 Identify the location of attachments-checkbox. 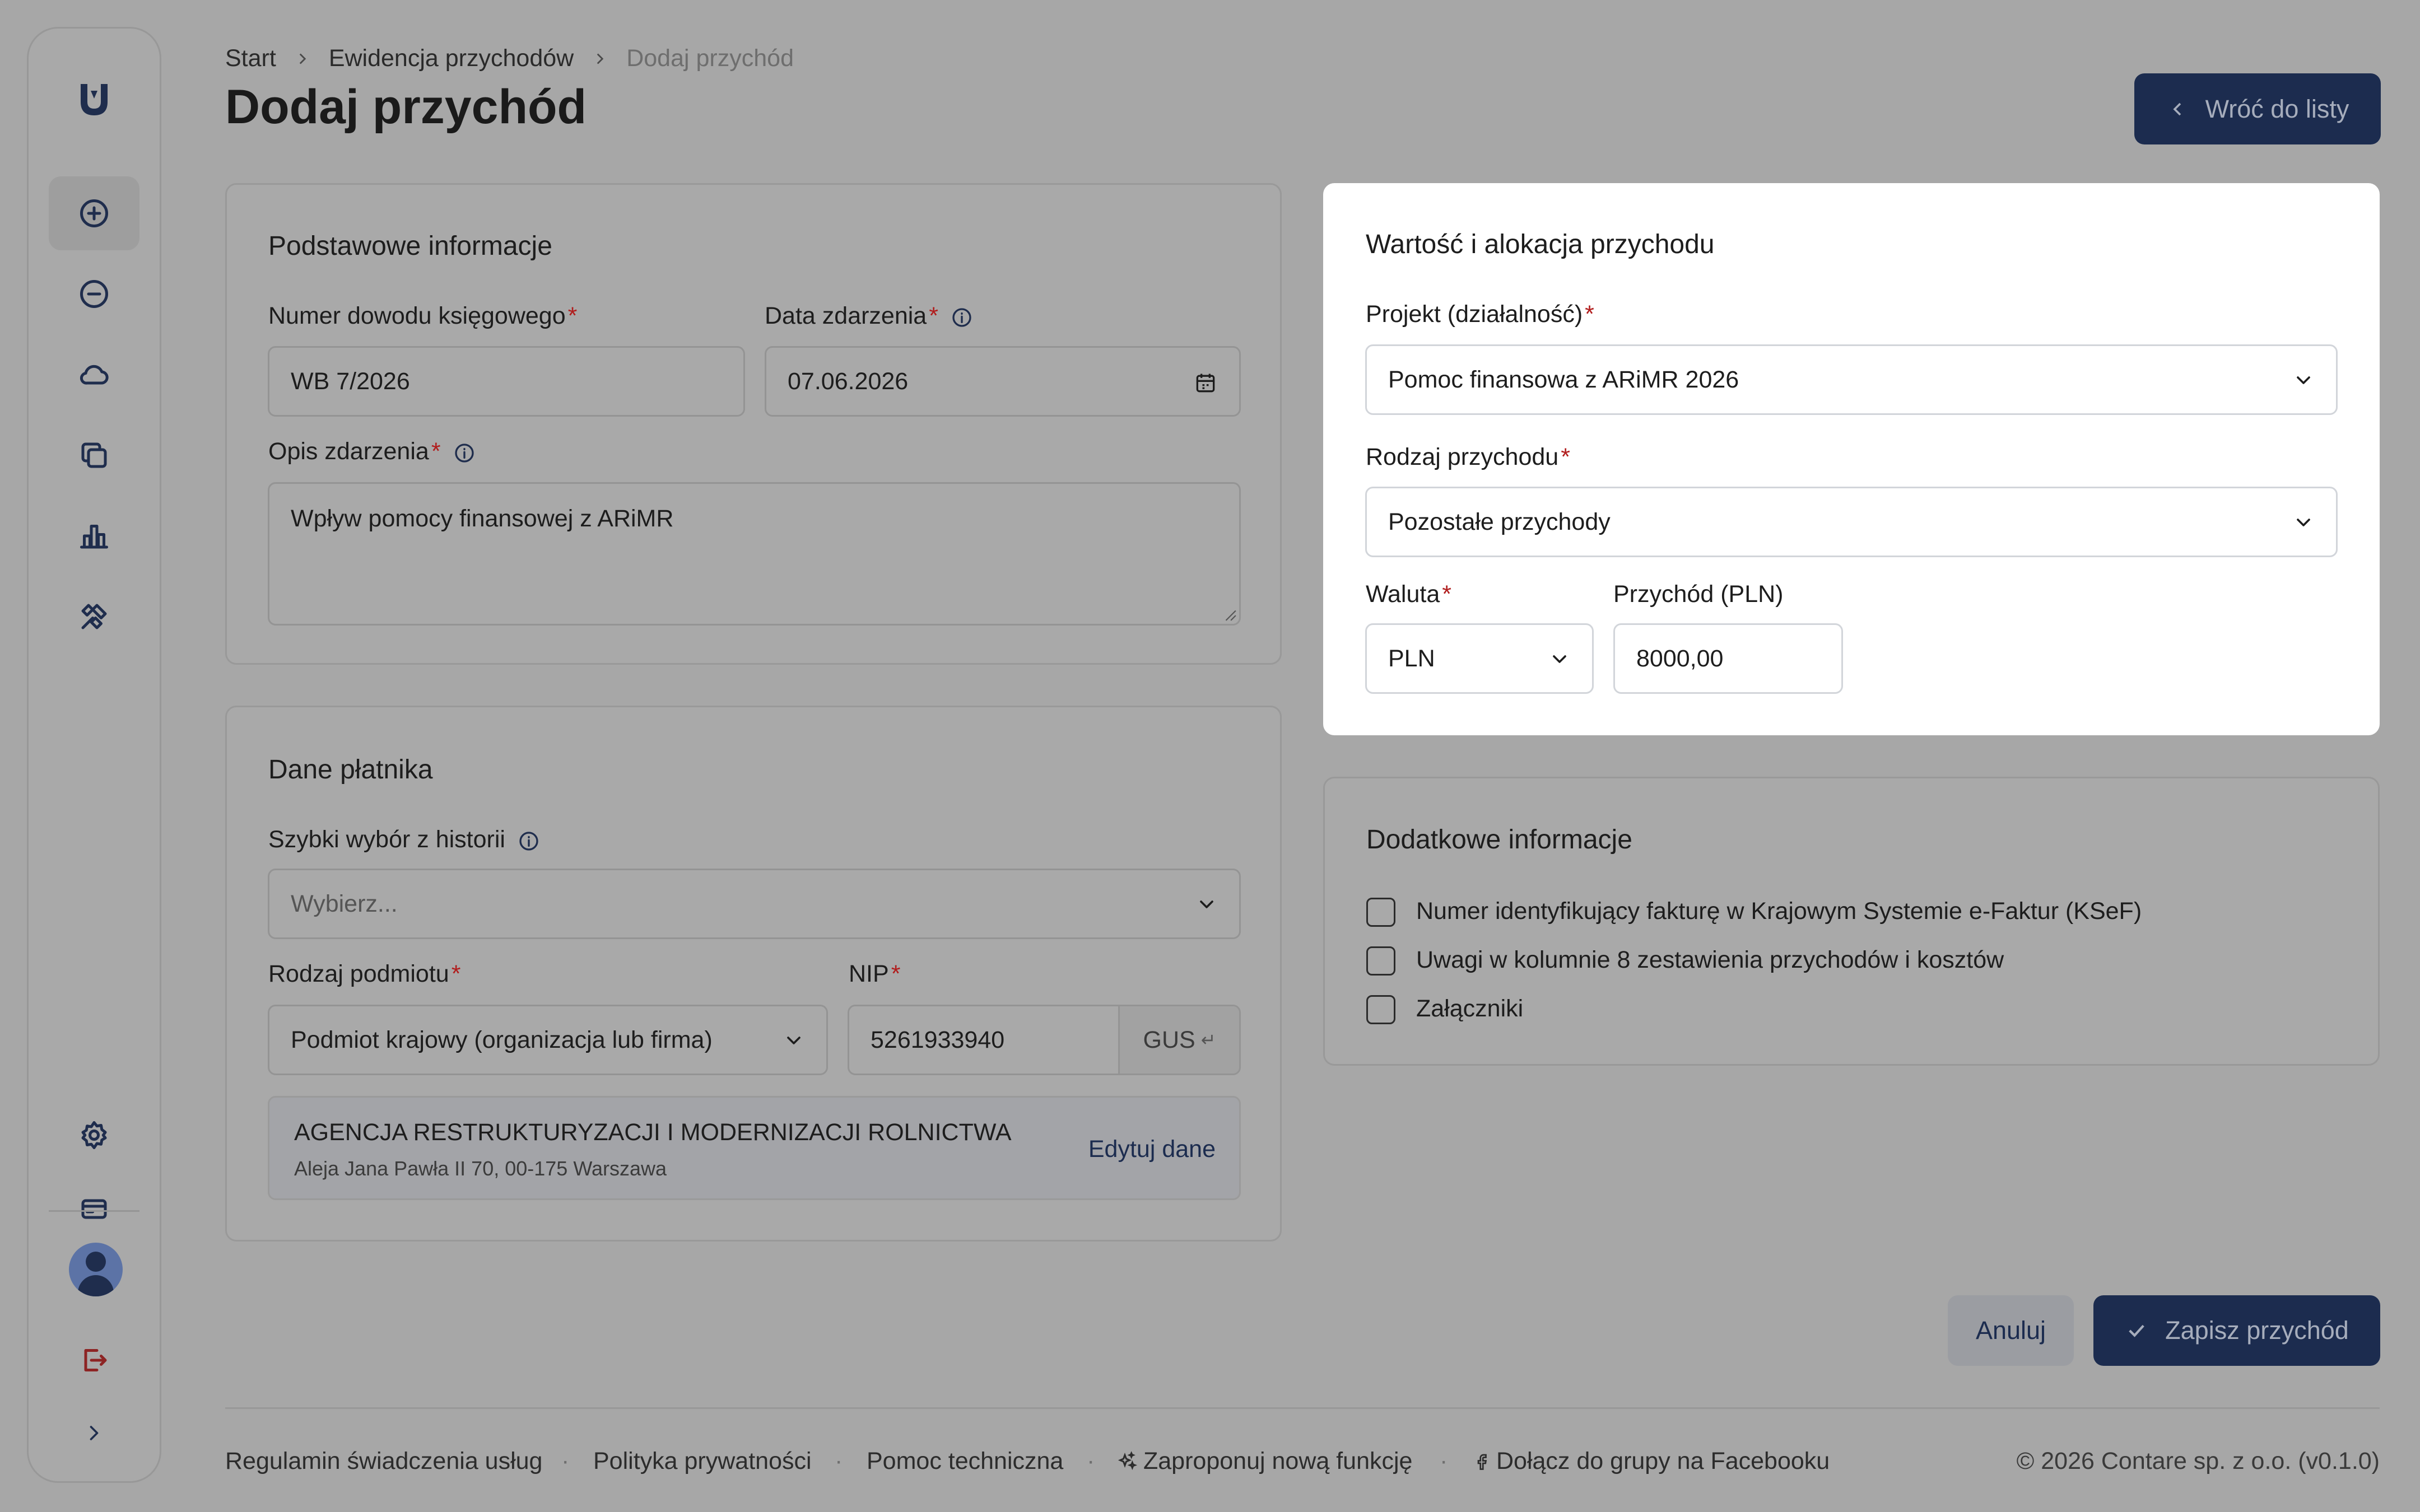
(1381, 1010).